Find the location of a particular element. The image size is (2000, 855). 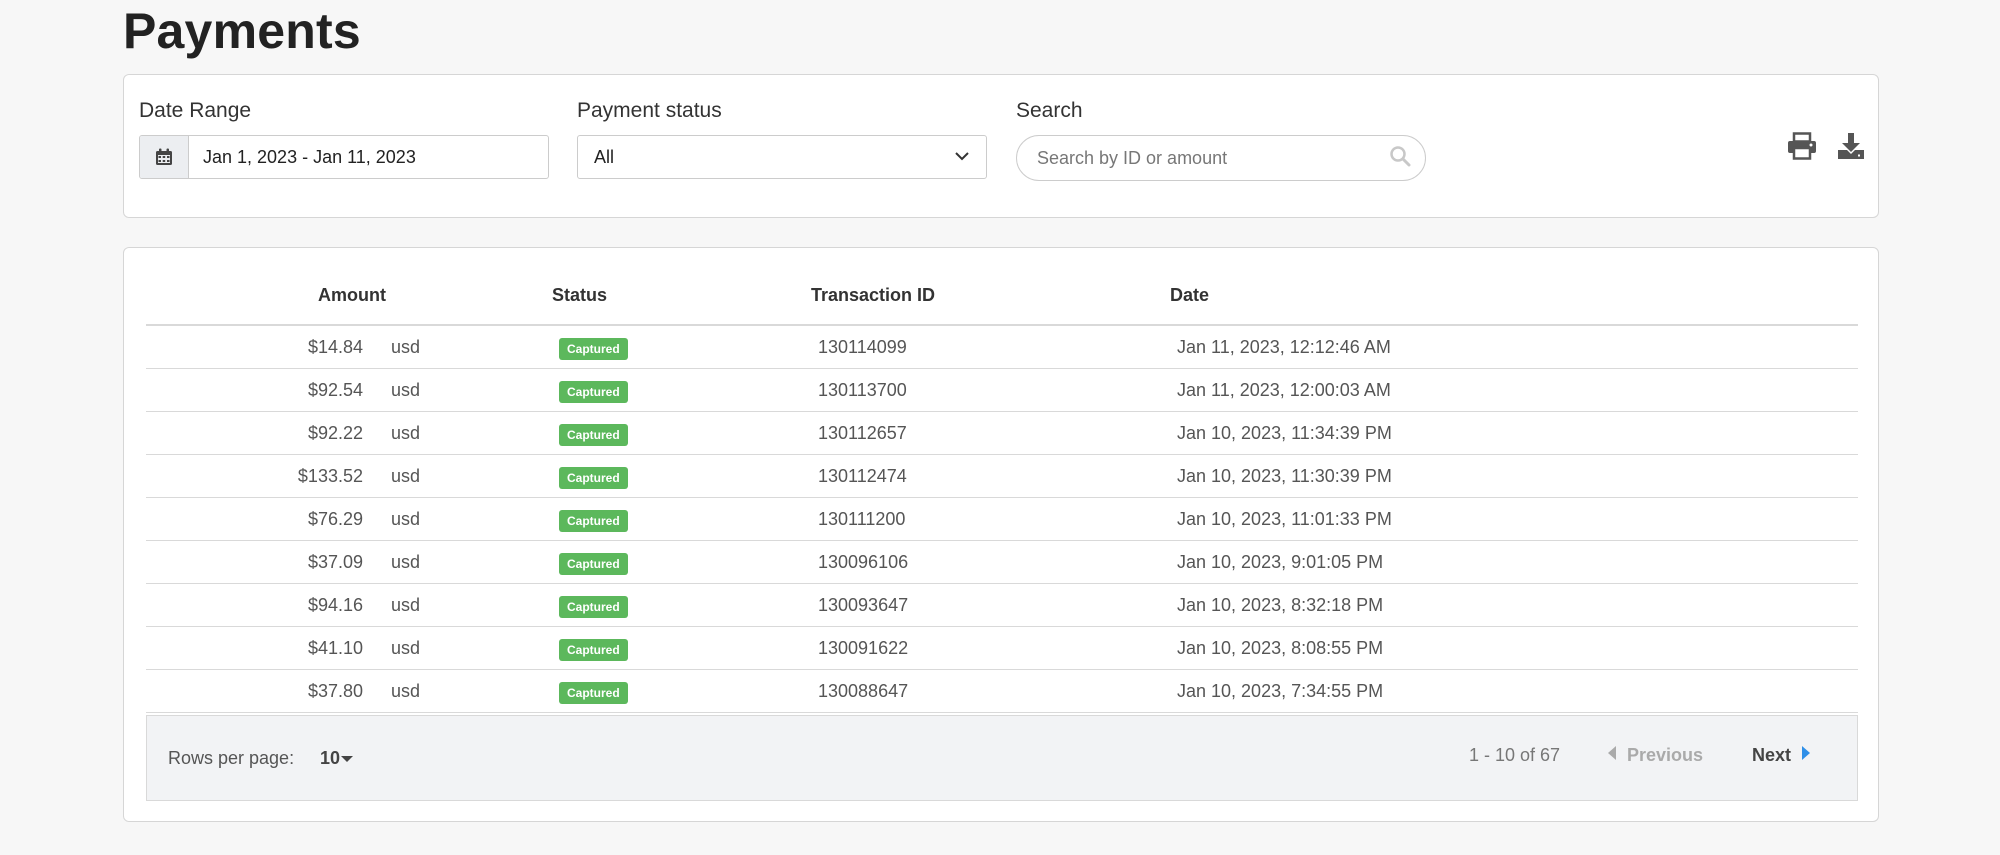

search-input is located at coordinates (1202, 158).